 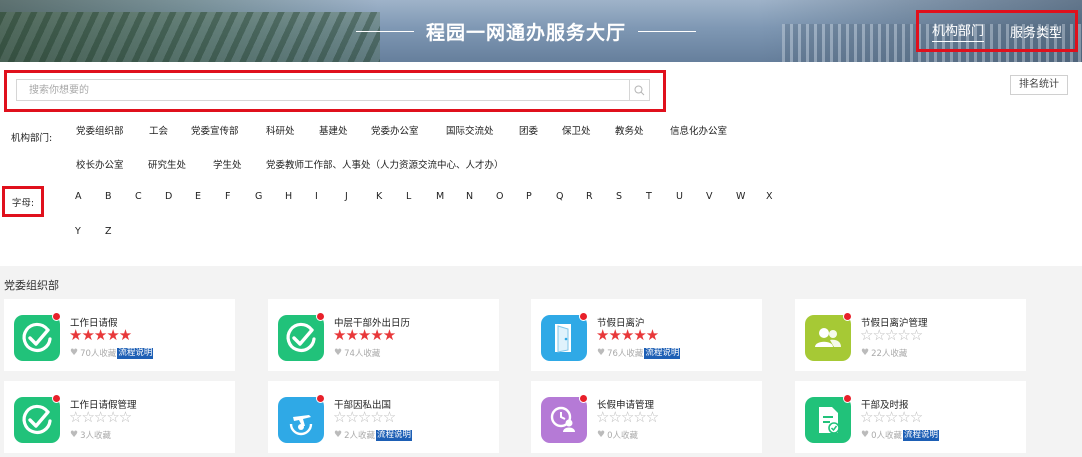 What do you see at coordinates (910, 335) in the screenshot?
I see `service-card: 节假日离沪管理 ☆☆☆☆☆ ♥ 22人收藏` at bounding box center [910, 335].